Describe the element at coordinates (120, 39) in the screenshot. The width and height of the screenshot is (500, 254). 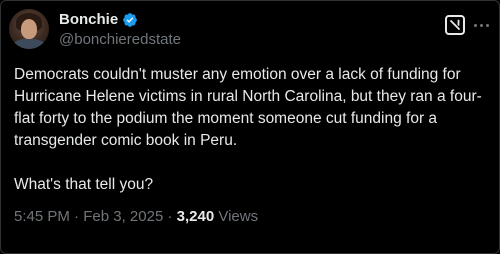
I see `user-handle: @bonchieredstate` at that location.